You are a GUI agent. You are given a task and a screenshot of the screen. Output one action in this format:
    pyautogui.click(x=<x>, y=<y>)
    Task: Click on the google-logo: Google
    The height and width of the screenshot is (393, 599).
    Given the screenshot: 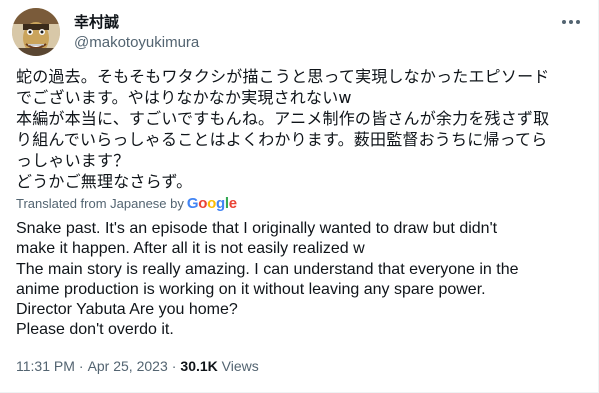 What is the action you would take?
    pyautogui.click(x=211, y=203)
    